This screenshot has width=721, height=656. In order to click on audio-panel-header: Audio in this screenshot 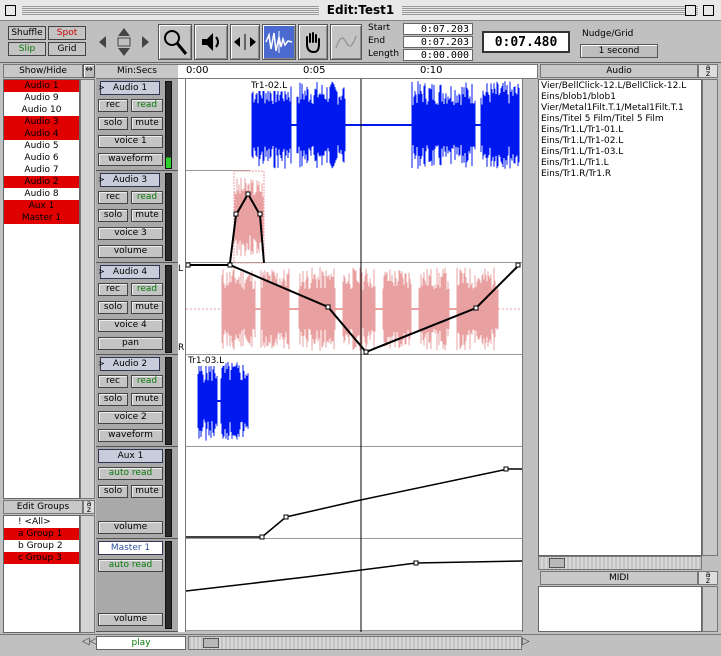, I will do `click(619, 71)`.